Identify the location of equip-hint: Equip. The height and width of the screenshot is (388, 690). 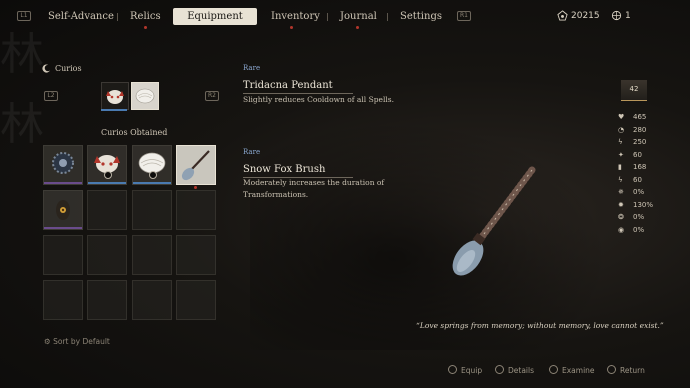
(465, 370).